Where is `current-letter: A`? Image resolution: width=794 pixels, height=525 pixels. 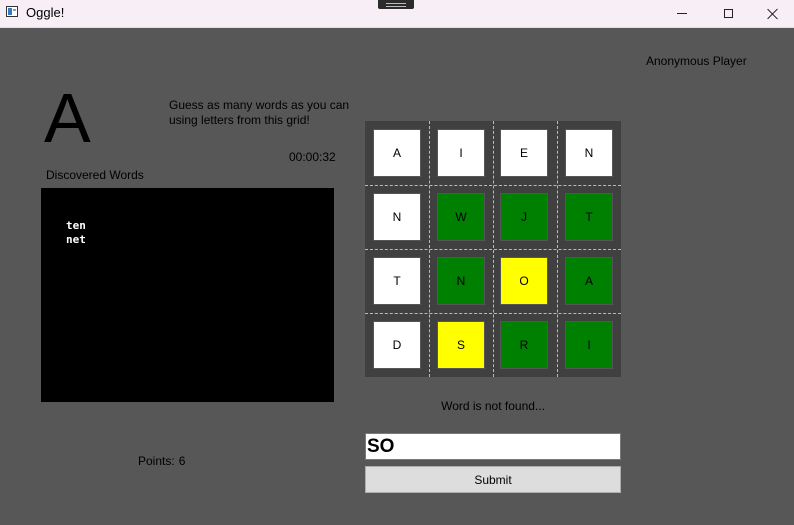
current-letter: A is located at coordinates (67, 118).